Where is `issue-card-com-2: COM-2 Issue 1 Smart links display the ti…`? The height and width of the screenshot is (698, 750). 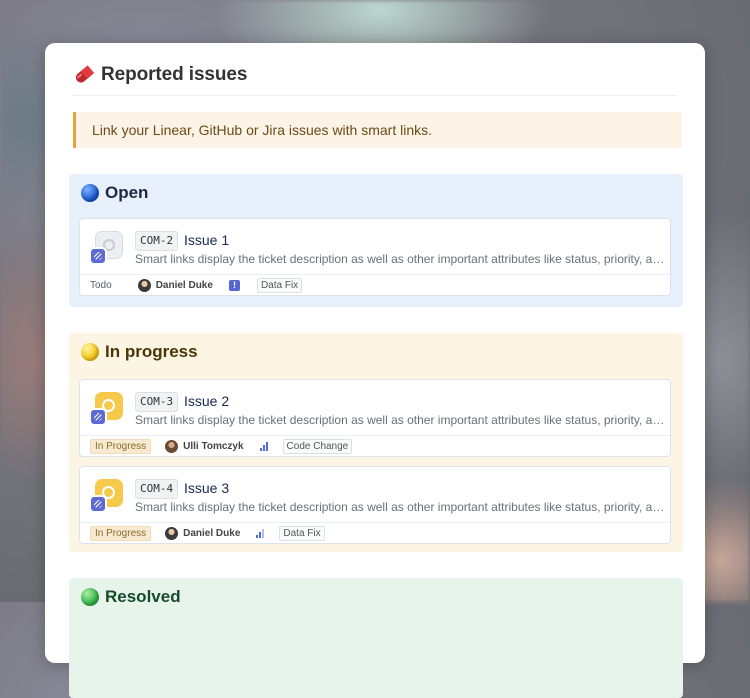 issue-card-com-2: COM-2 Issue 1 Smart links display the ti… is located at coordinates (375, 257).